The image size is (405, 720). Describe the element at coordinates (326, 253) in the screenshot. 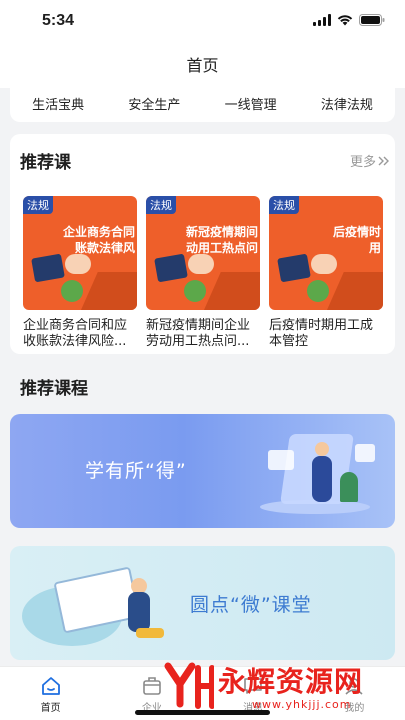

I see `course-thumbnail: 法规 后疫情时 用` at that location.